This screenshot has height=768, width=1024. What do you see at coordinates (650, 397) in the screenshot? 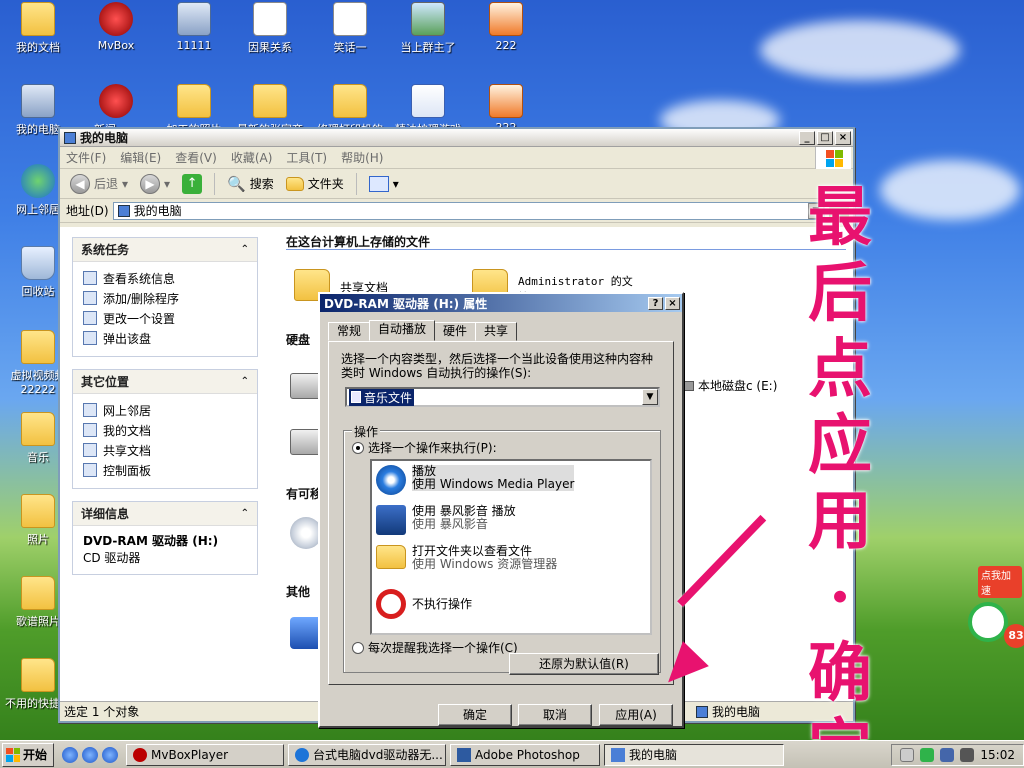
I see `chevron-down-icon: ▼` at bounding box center [650, 397].